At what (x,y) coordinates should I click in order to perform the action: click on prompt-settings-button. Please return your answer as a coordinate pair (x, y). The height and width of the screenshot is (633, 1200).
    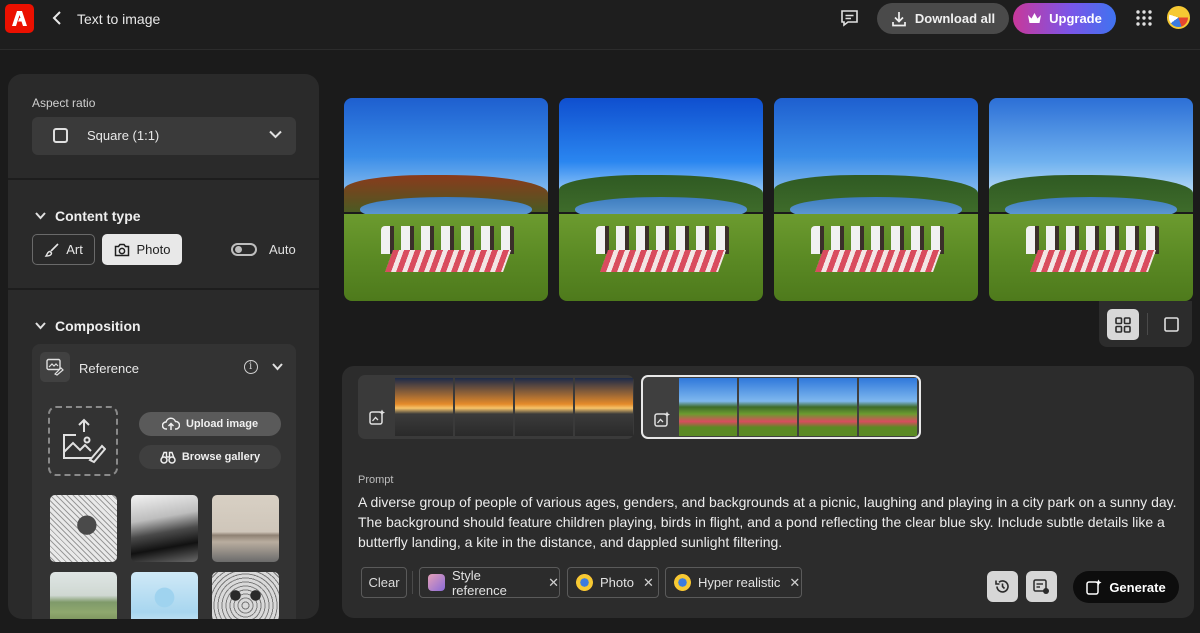
    Looking at the image, I should click on (1041, 586).